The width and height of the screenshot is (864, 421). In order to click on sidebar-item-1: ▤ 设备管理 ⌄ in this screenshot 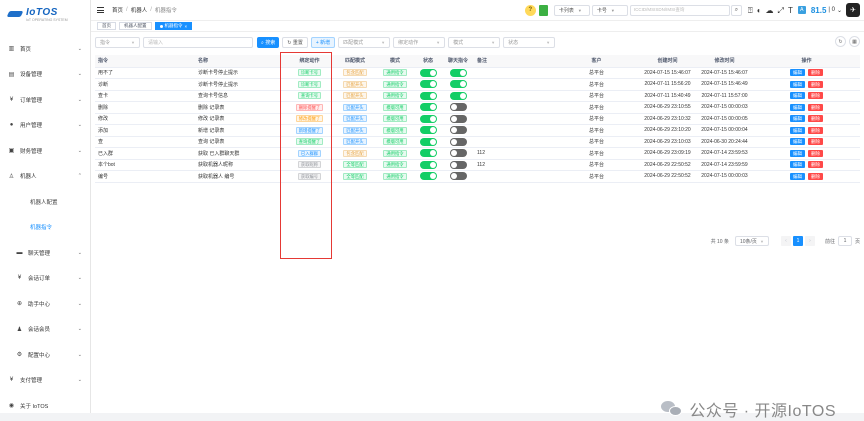, I will do `click(45, 75)`.